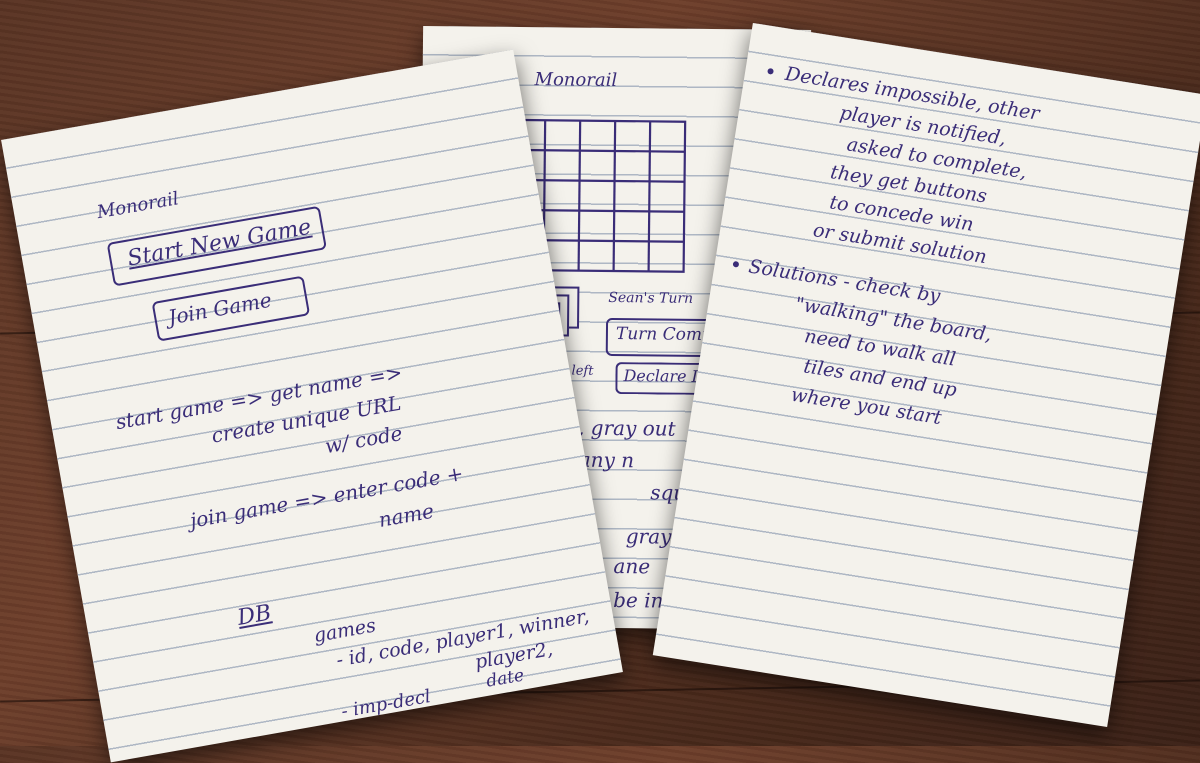 The width and height of the screenshot is (1200, 763). What do you see at coordinates (651, 298) in the screenshot?
I see `turn-label: Sean's Turn` at bounding box center [651, 298].